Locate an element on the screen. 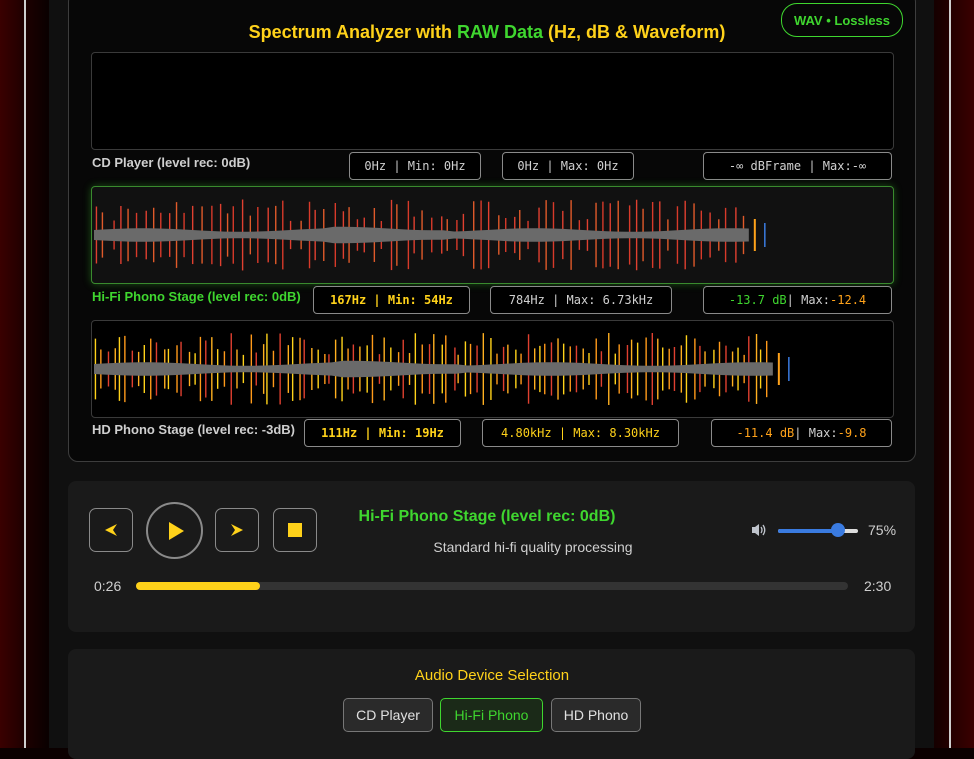  format-badge: WAV • Lossless is located at coordinates (842, 20).